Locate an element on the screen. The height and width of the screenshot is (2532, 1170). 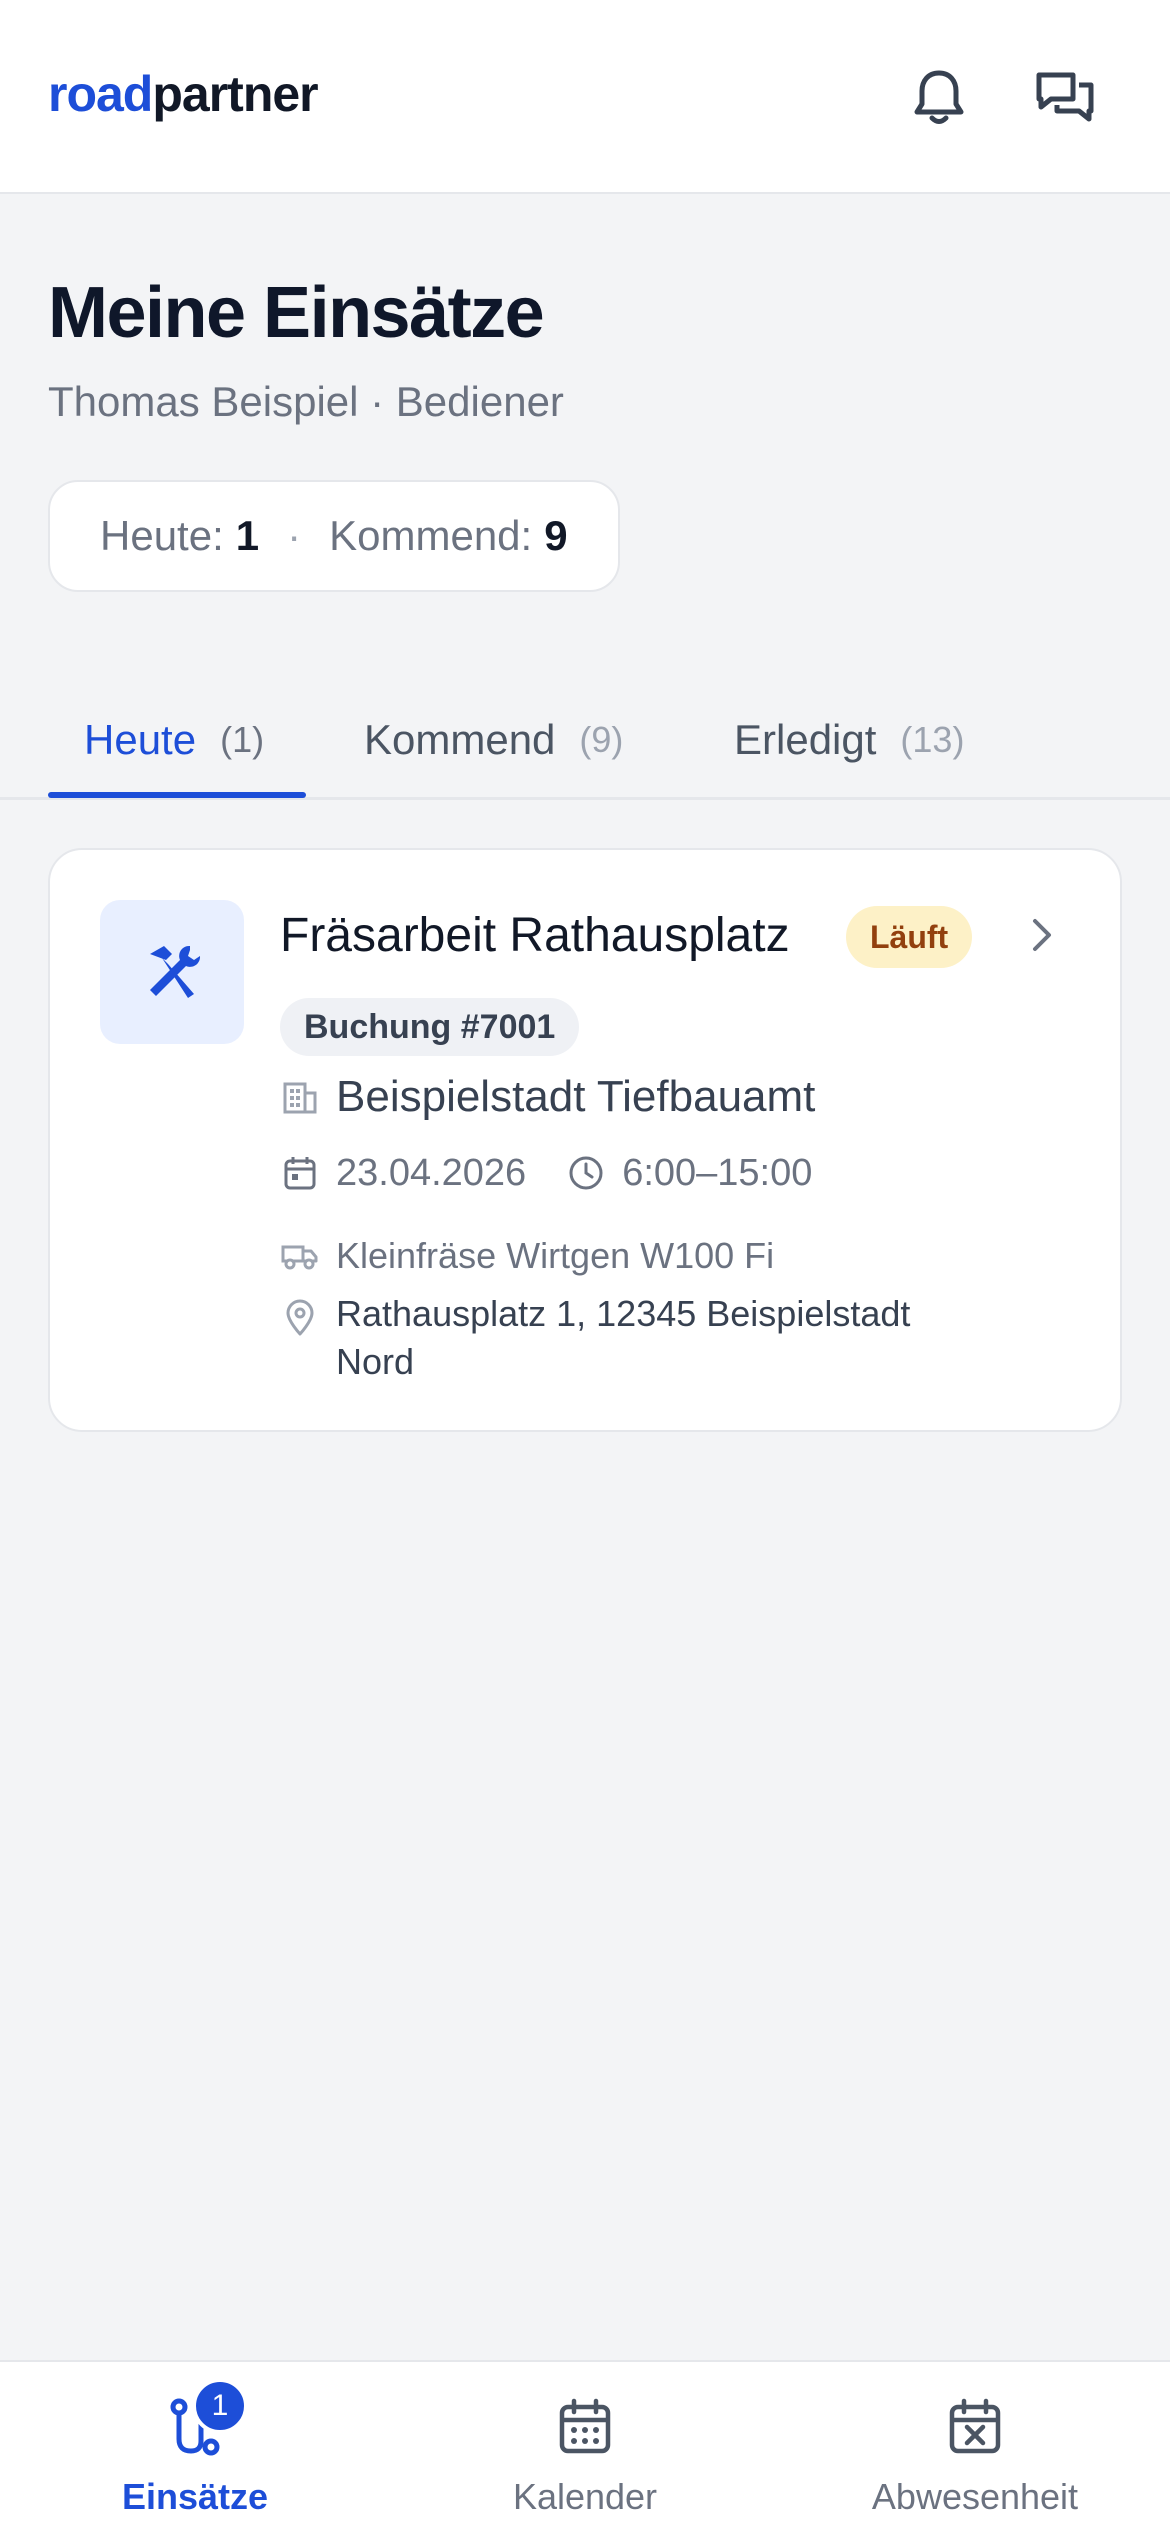
tab-bar: Heute (1) Kommend (9) Erledigt (13) is located at coordinates (585, 740).